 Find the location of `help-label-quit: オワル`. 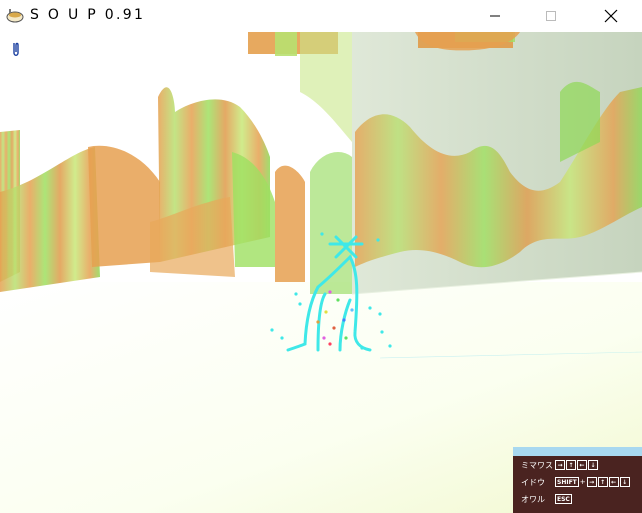

help-label-quit: オワル is located at coordinates (533, 499).